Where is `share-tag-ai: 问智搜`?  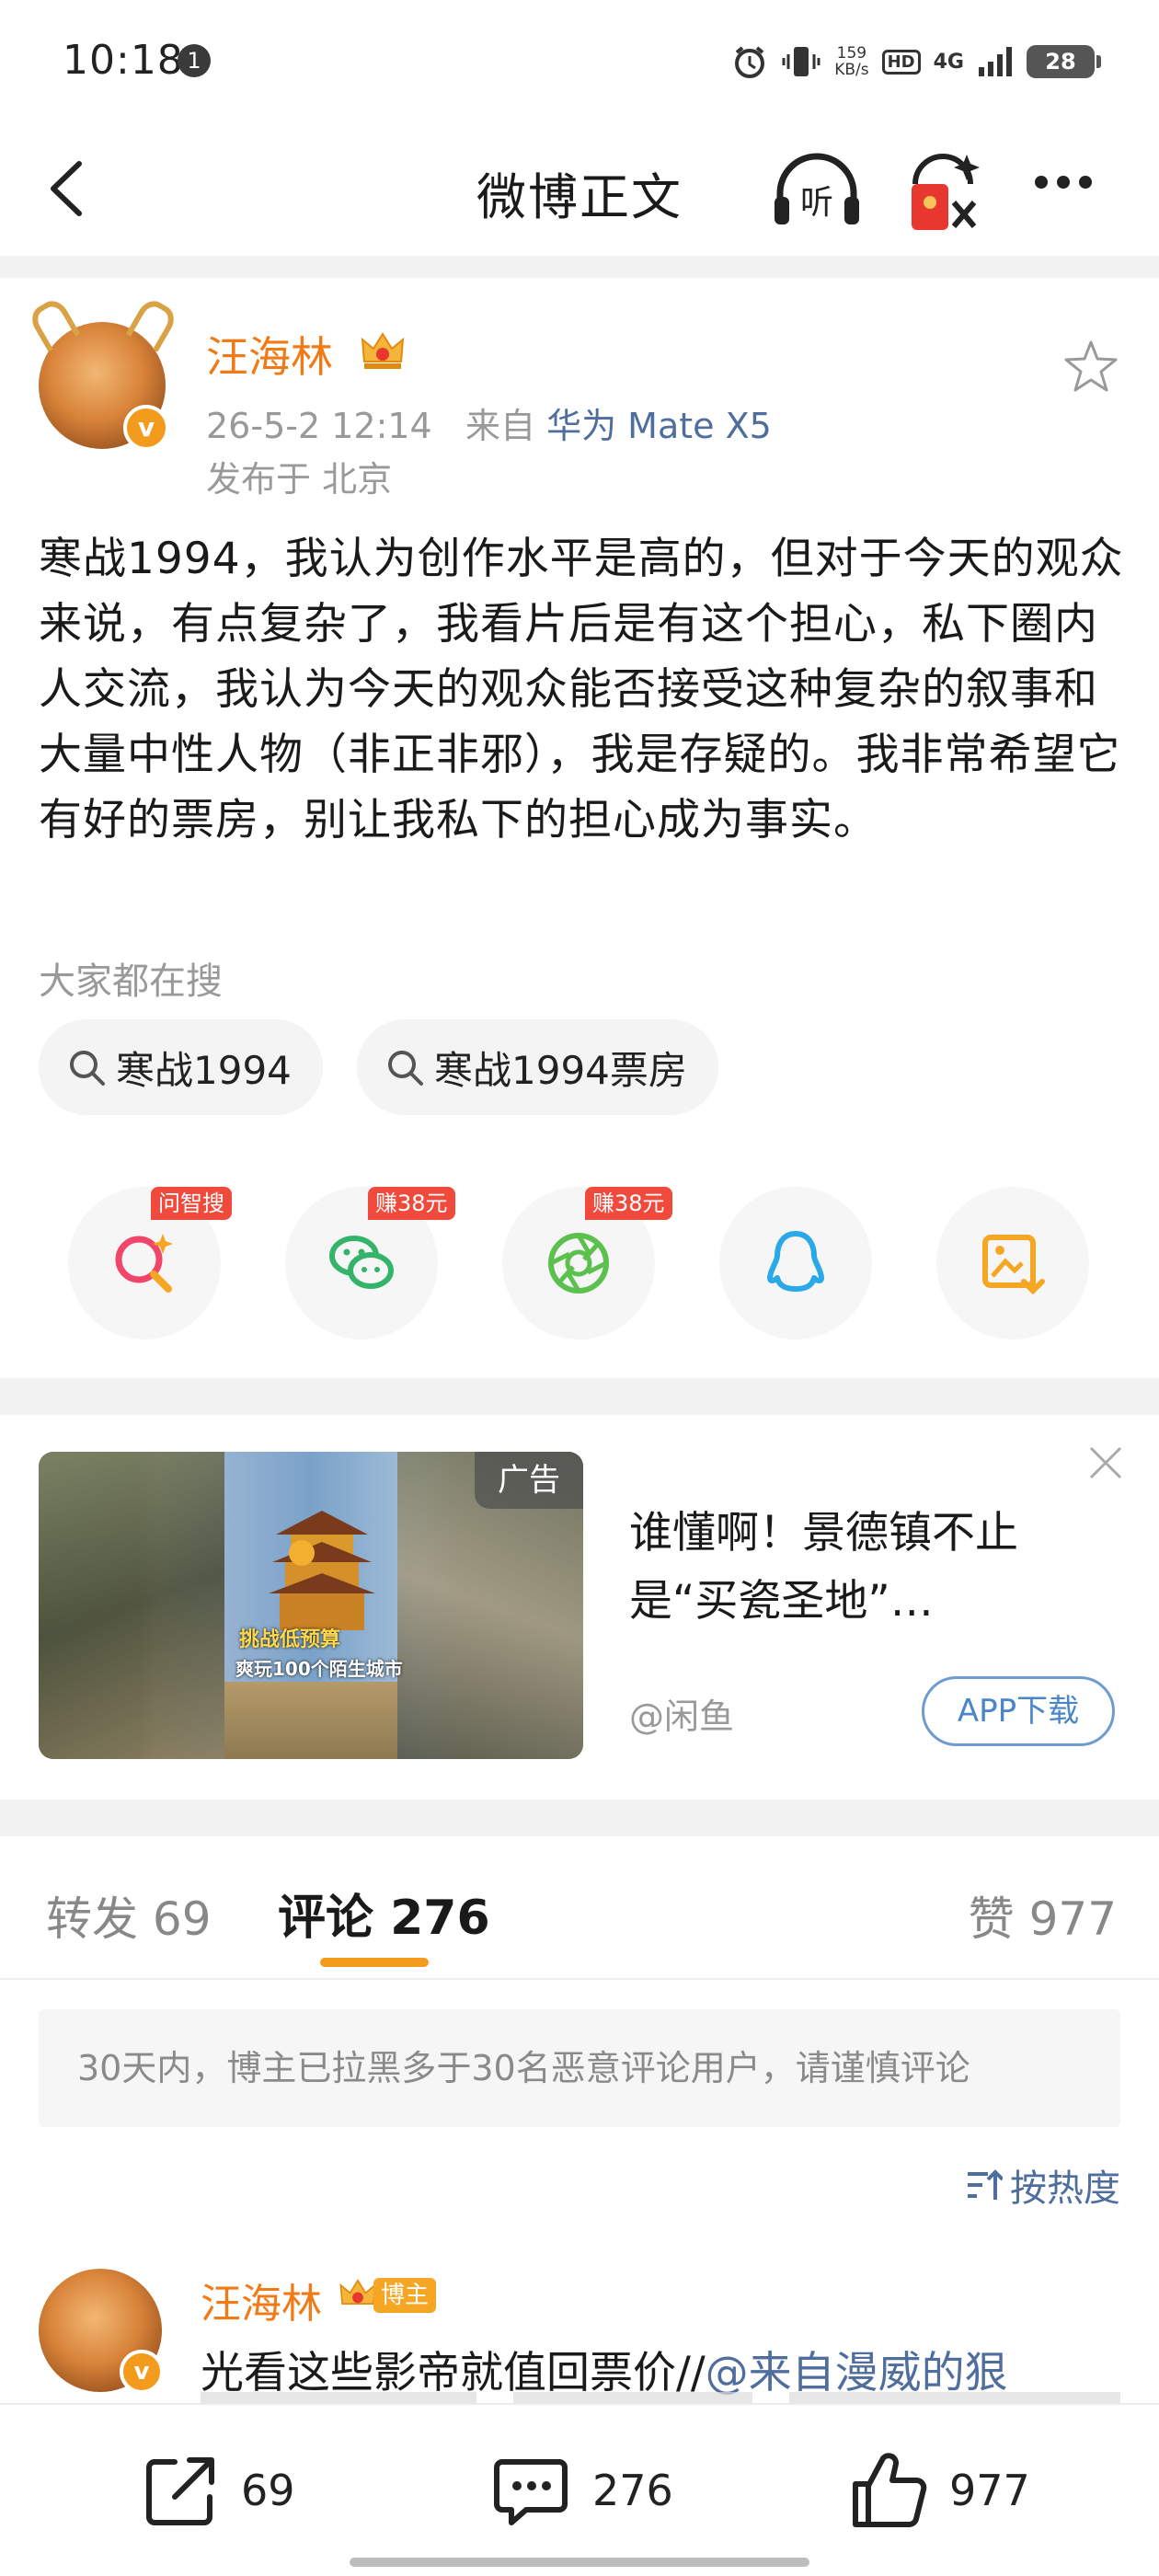 share-tag-ai: 问智搜 is located at coordinates (191, 1203).